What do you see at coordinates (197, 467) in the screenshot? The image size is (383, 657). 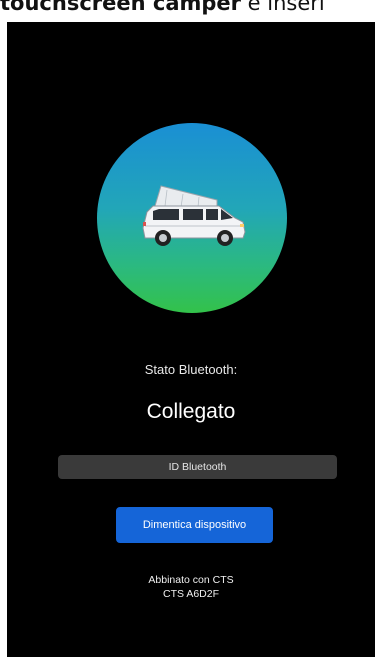 I see `bluetooth-id-button: ID Bluetooth` at bounding box center [197, 467].